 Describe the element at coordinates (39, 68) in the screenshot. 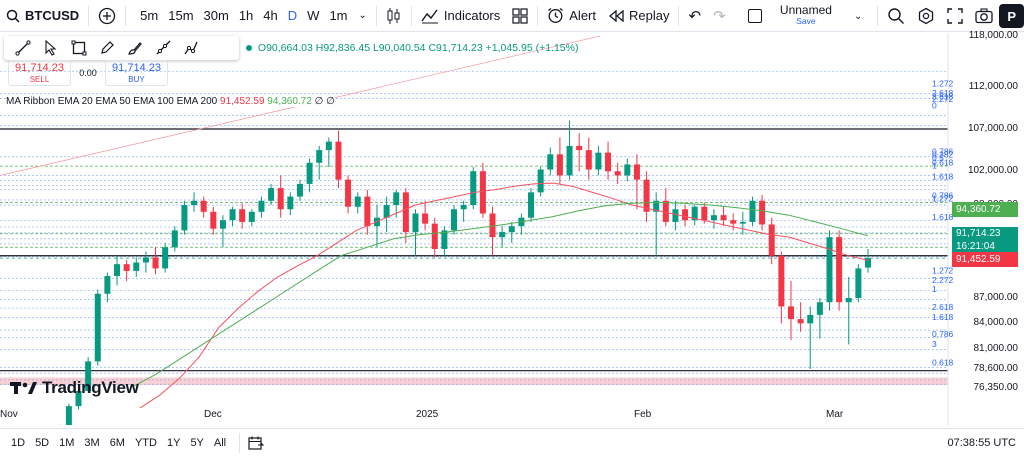

I see `sell-price: 91,714.23` at that location.